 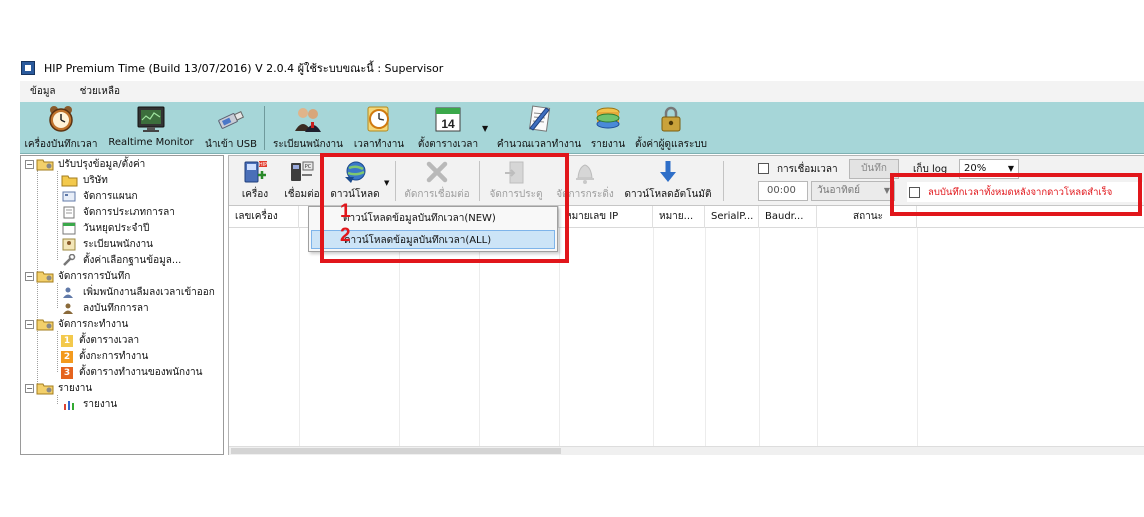 I want to click on device-button: HIP เครื่อง, so click(x=255, y=181).